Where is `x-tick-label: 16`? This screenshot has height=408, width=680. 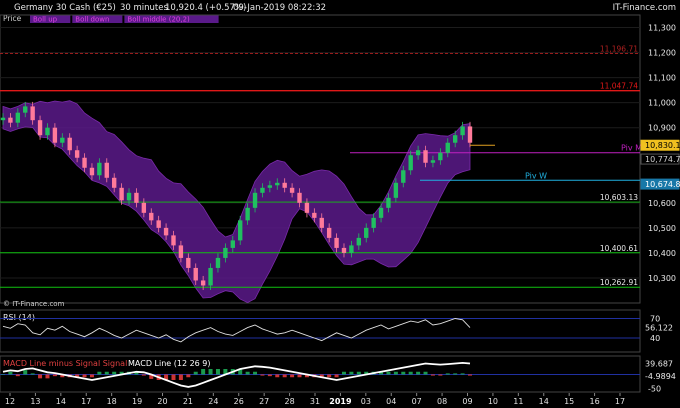
x-tick-label: 16 is located at coordinates (594, 401).